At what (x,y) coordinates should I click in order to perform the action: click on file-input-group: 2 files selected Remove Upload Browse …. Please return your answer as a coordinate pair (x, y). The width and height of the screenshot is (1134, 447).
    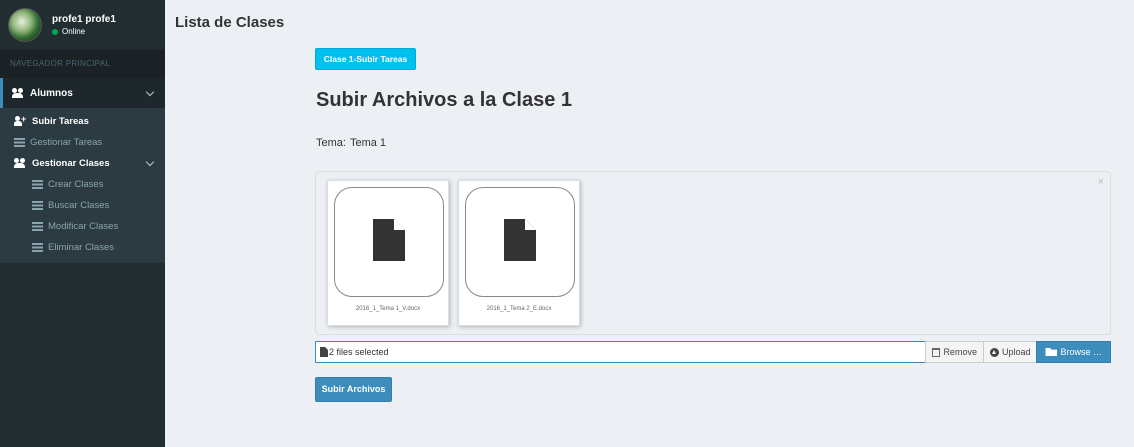
    Looking at the image, I should click on (713, 352).